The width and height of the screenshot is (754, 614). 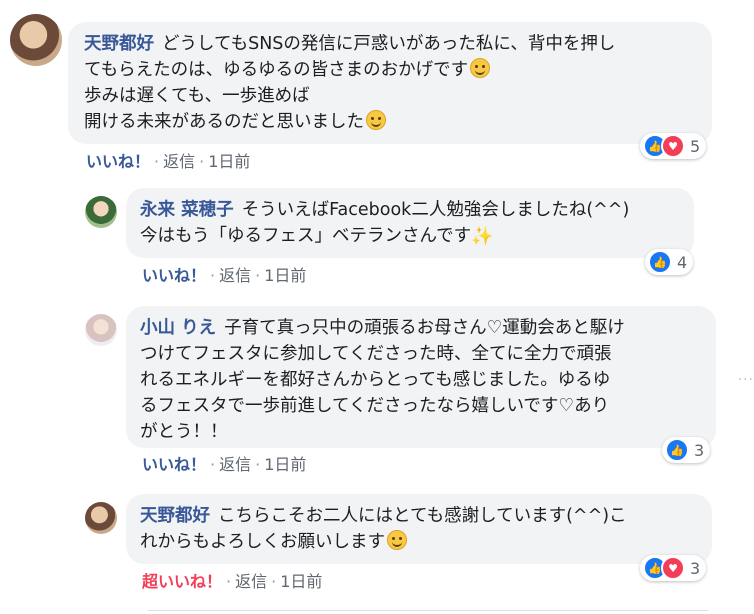 I want to click on comment-text: がとう！！, so click(x=184, y=432).